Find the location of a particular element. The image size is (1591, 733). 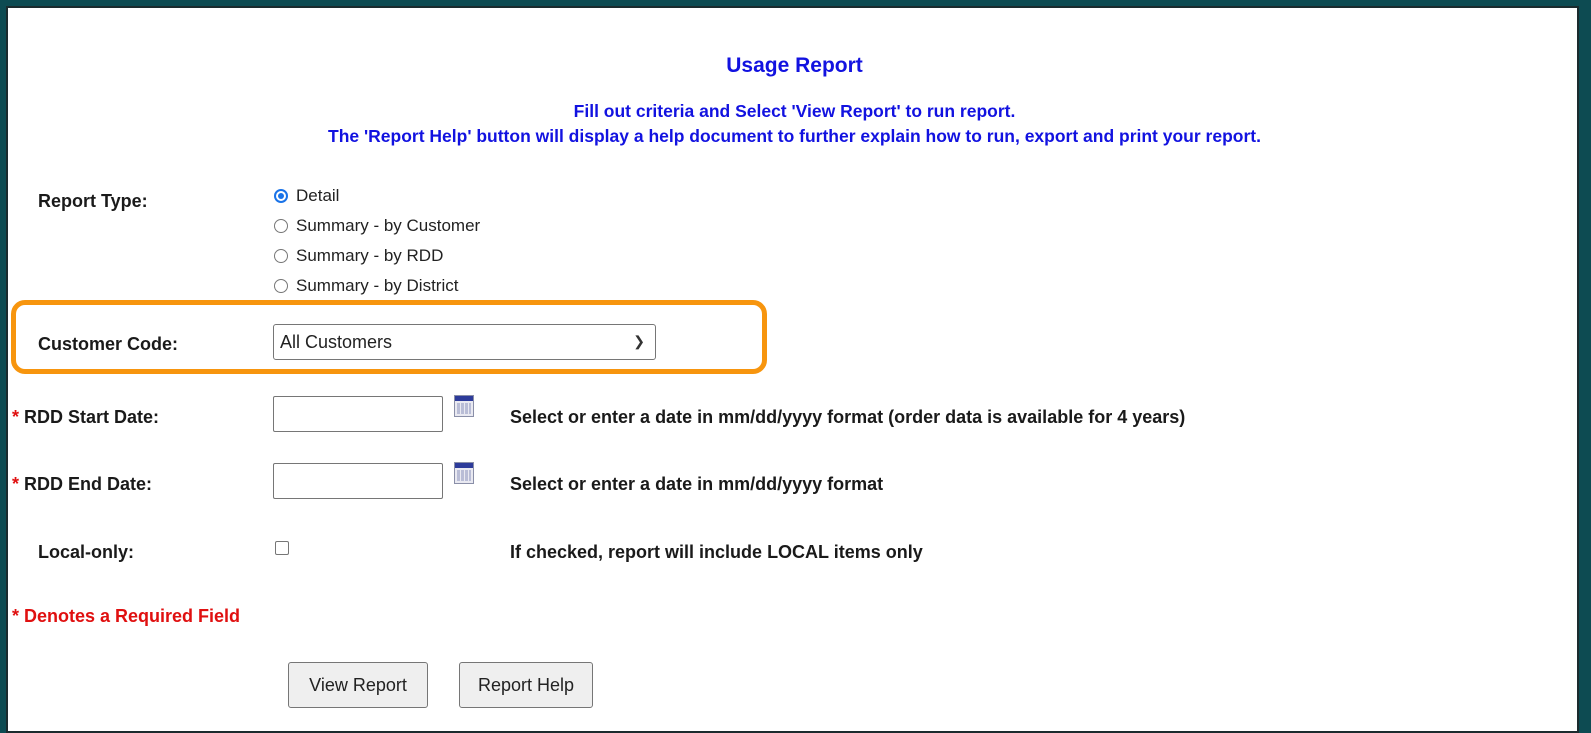

radio-button-summary-district is located at coordinates (281, 286).